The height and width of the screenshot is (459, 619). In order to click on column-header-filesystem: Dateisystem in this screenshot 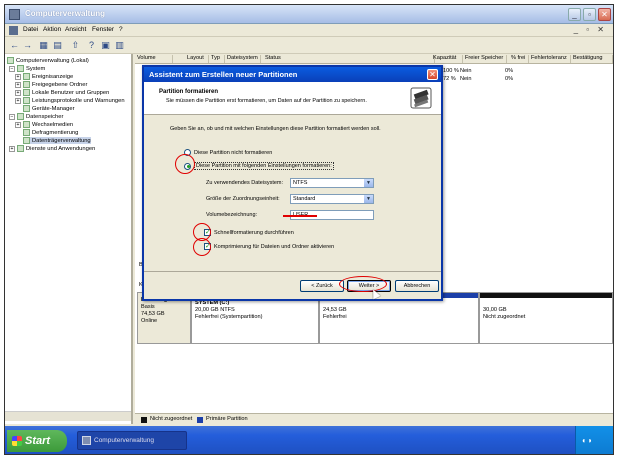, I will do `click(244, 59)`.